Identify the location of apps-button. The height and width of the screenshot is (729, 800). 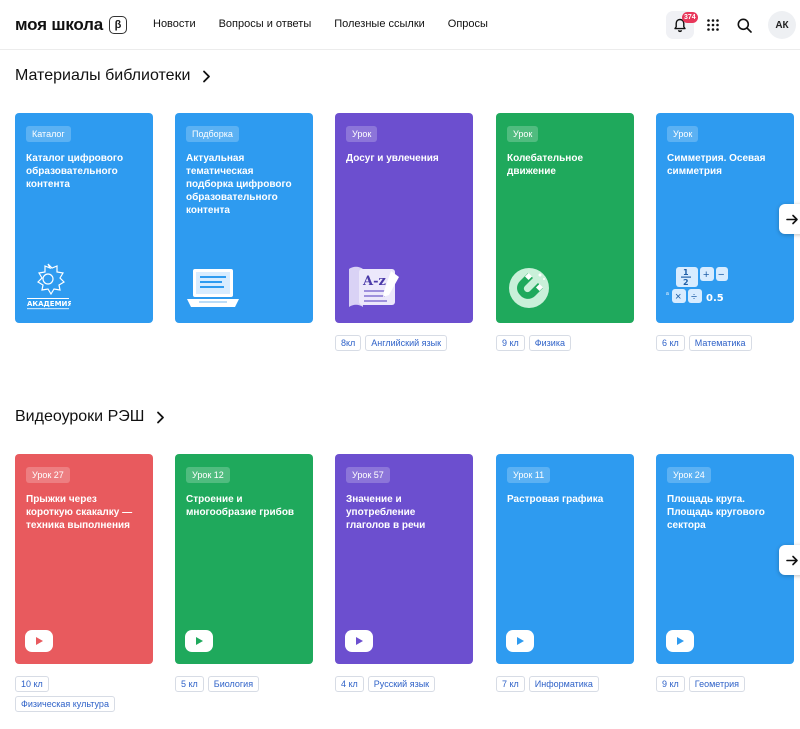
(713, 25).